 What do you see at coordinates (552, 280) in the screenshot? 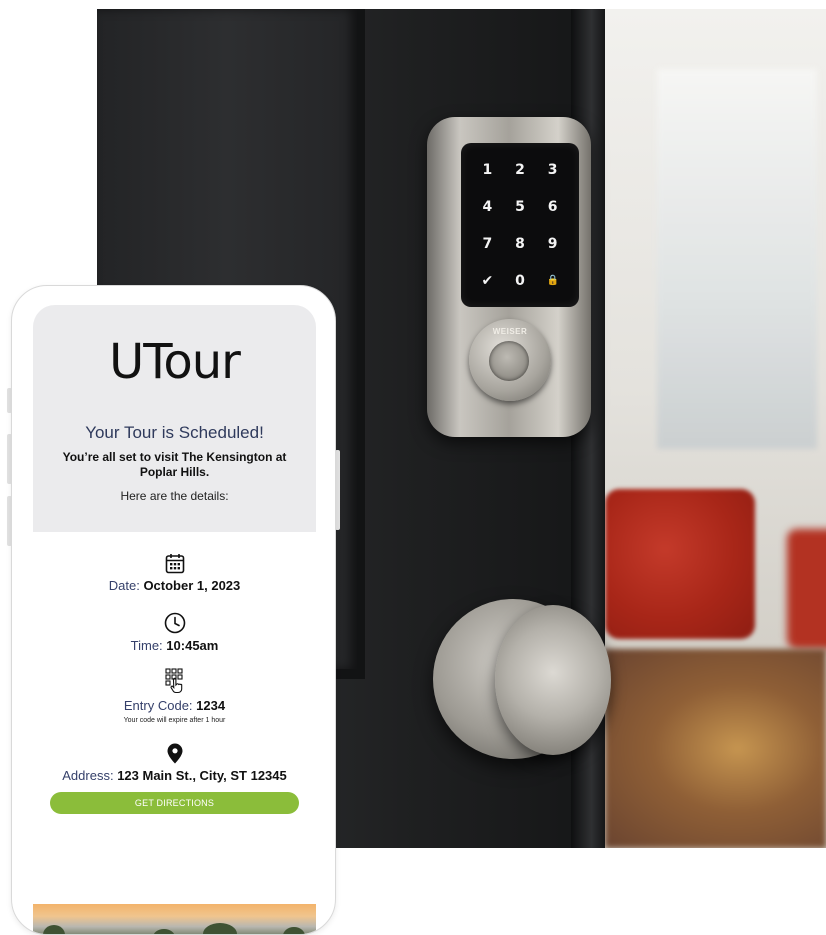
I see `lock-key-lock: 🔒` at bounding box center [552, 280].